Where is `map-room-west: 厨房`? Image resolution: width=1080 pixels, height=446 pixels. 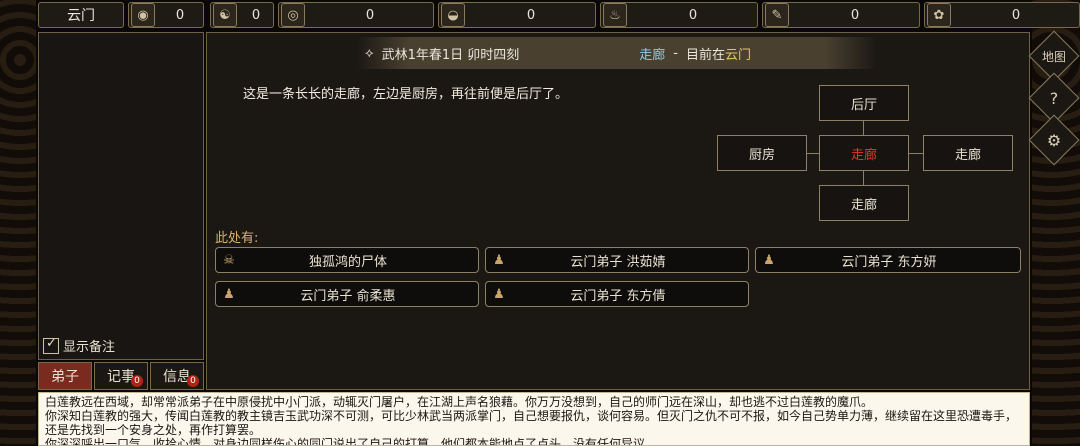
map-room-west: 厨房 is located at coordinates (762, 153).